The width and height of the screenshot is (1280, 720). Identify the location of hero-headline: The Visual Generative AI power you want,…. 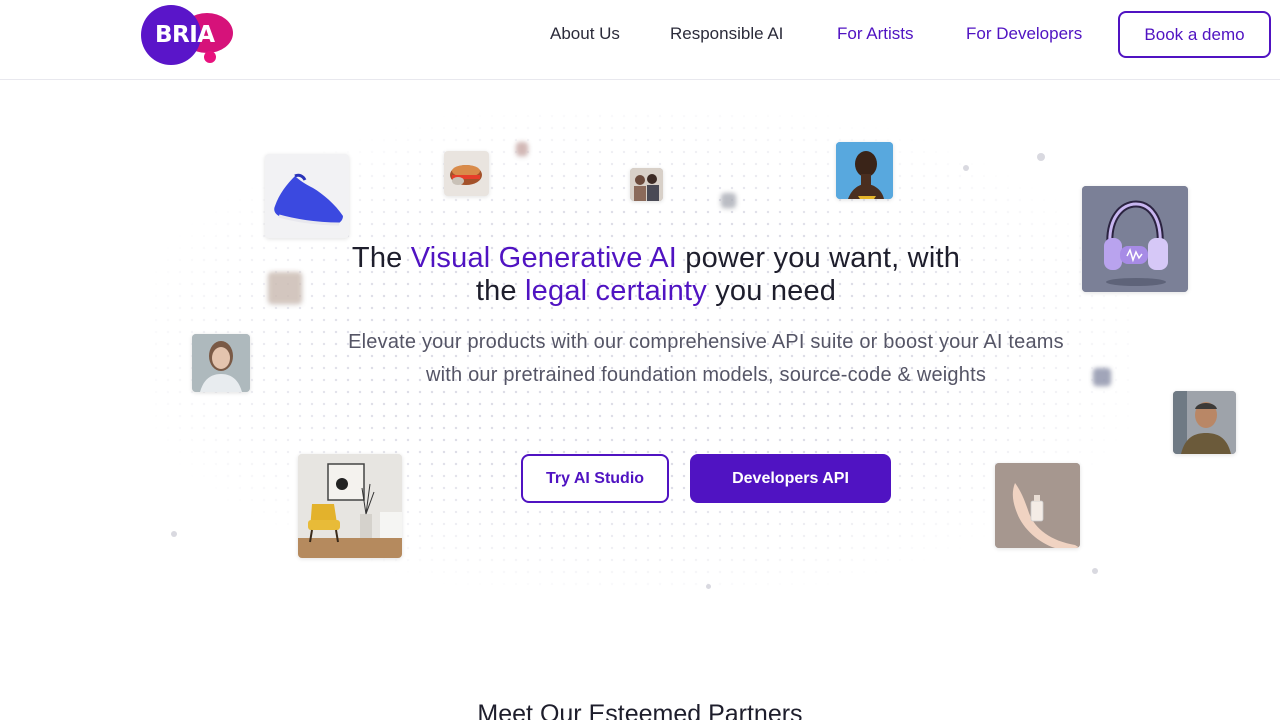
(656, 275).